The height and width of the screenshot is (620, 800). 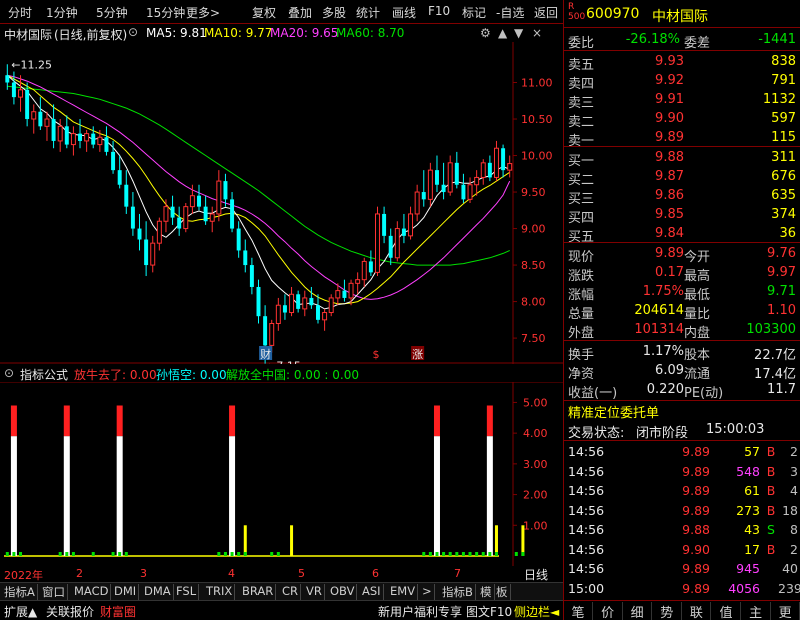 What do you see at coordinates (697, 611) in the screenshot?
I see `quote-tab: 联` at bounding box center [697, 611].